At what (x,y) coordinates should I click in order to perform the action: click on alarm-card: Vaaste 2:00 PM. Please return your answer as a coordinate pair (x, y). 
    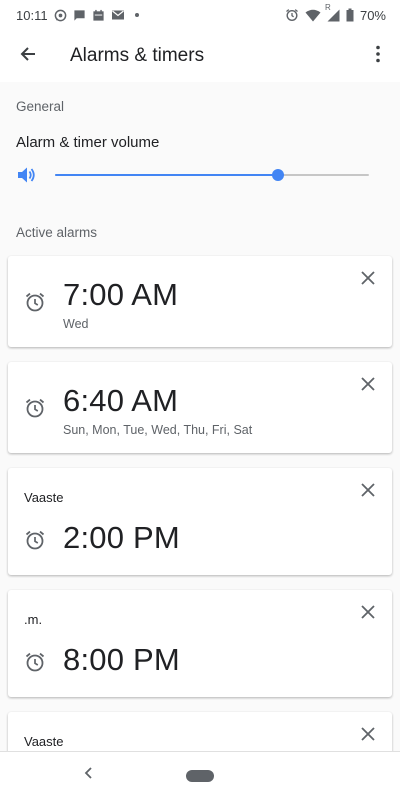
    Looking at the image, I should click on (200, 521).